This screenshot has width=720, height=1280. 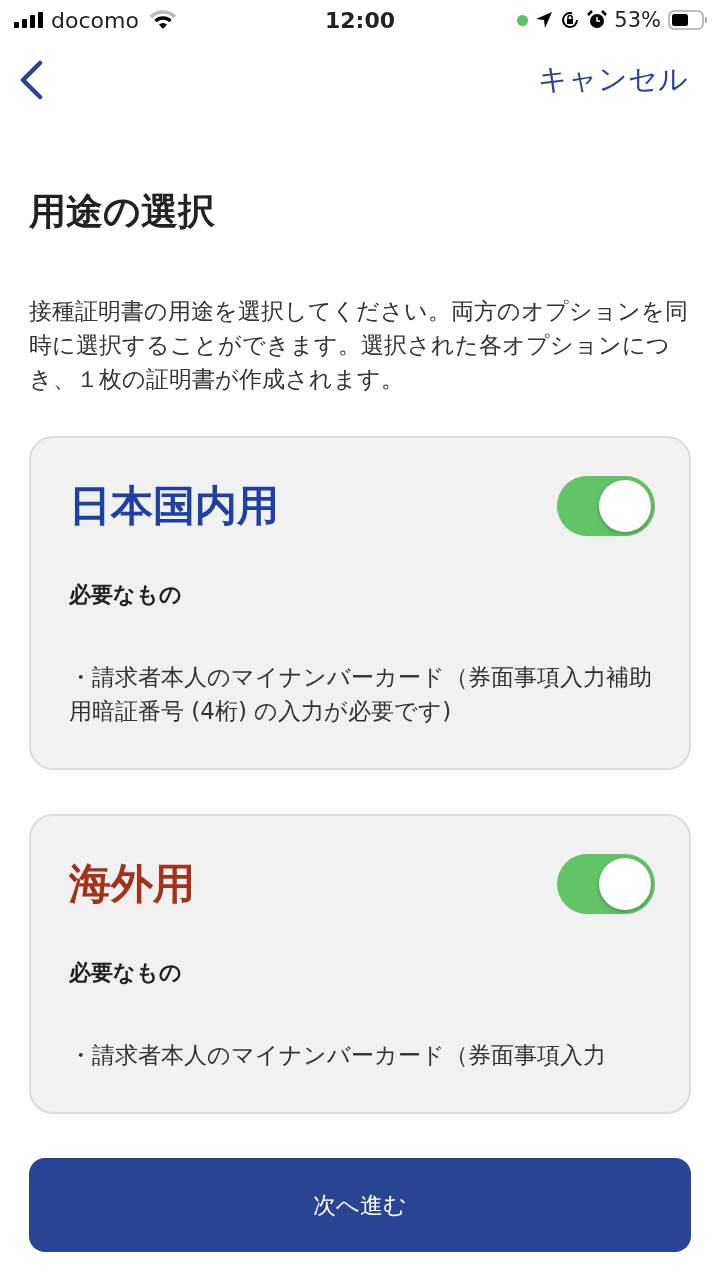 What do you see at coordinates (132, 884) in the screenshot?
I see `option-title: 海外用` at bounding box center [132, 884].